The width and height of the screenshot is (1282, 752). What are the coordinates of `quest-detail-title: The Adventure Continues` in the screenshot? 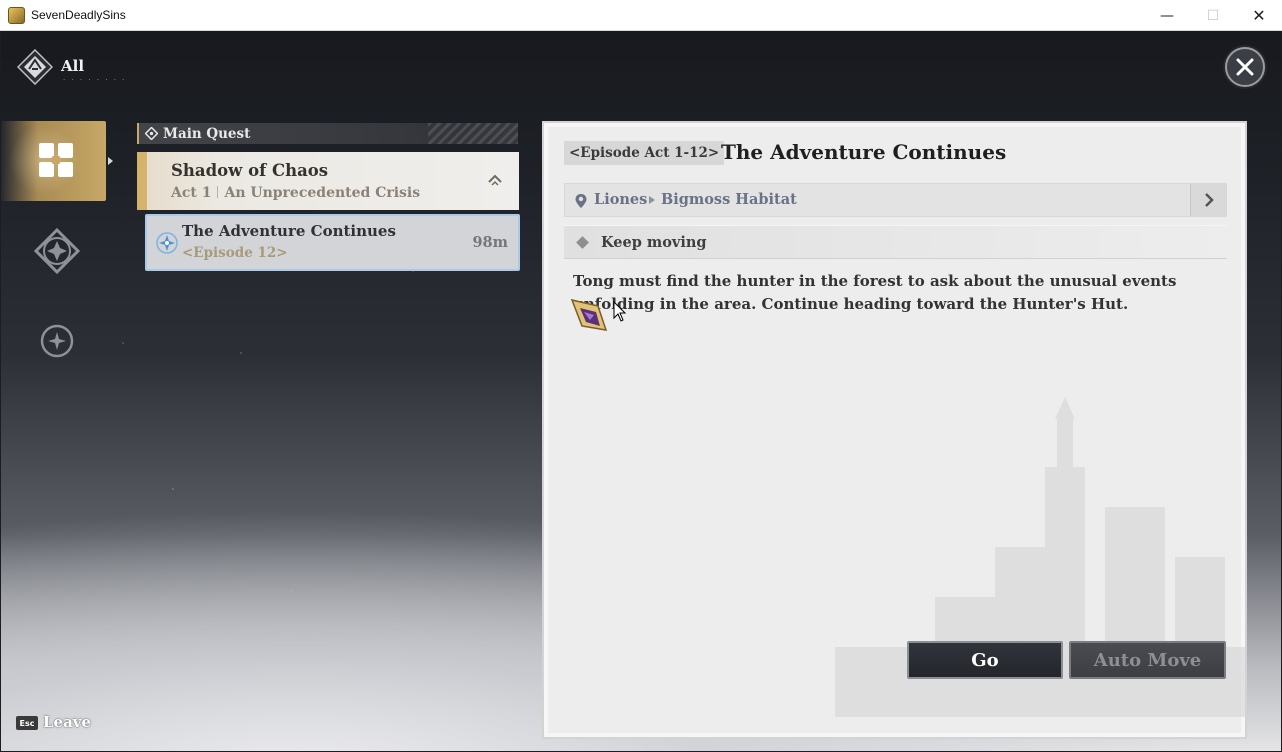 It's located at (864, 152).